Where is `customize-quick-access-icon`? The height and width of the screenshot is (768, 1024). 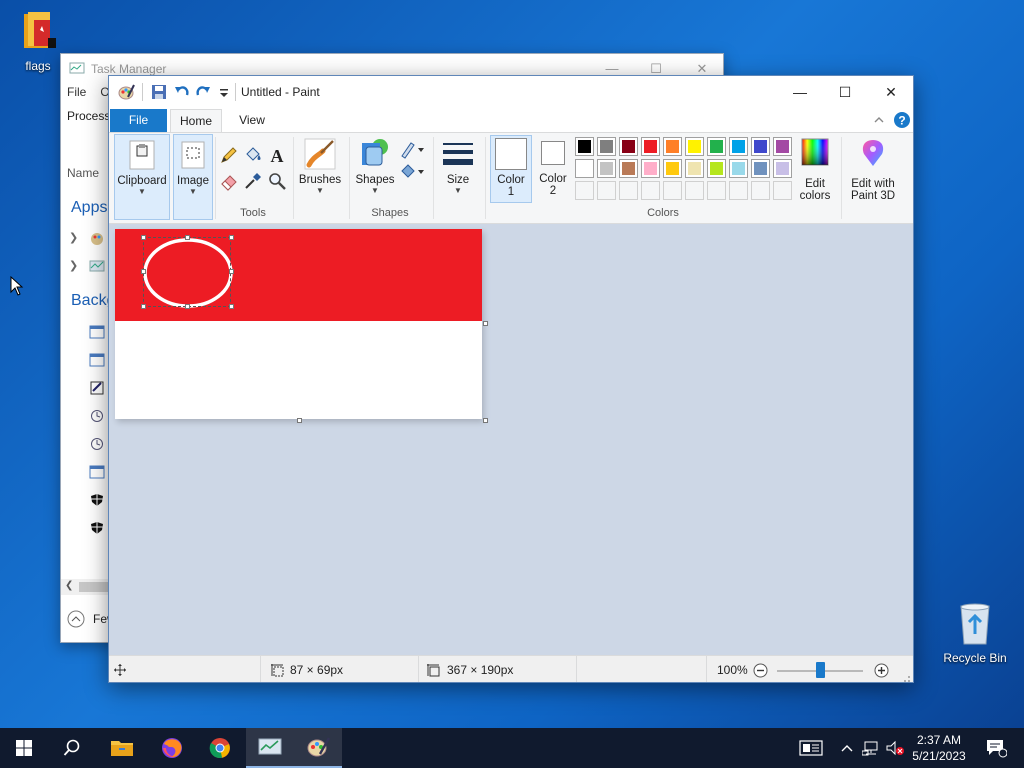
customize-quick-access-icon is located at coordinates (224, 92).